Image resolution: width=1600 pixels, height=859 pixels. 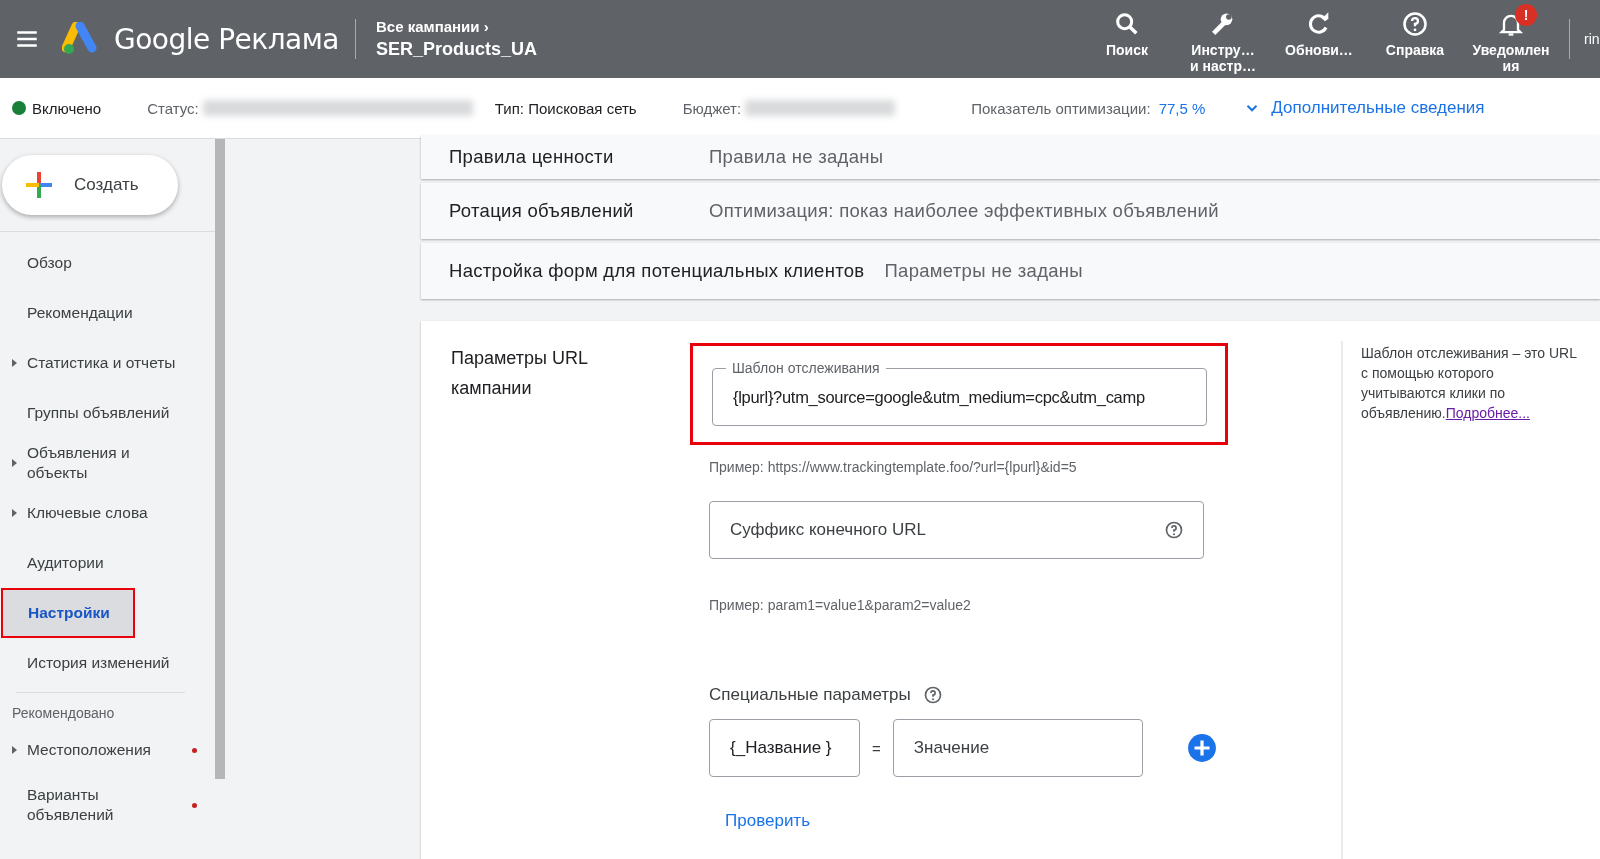 I want to click on settings-row: Правила ценности Правила не заданы, so click(x=1010, y=157).